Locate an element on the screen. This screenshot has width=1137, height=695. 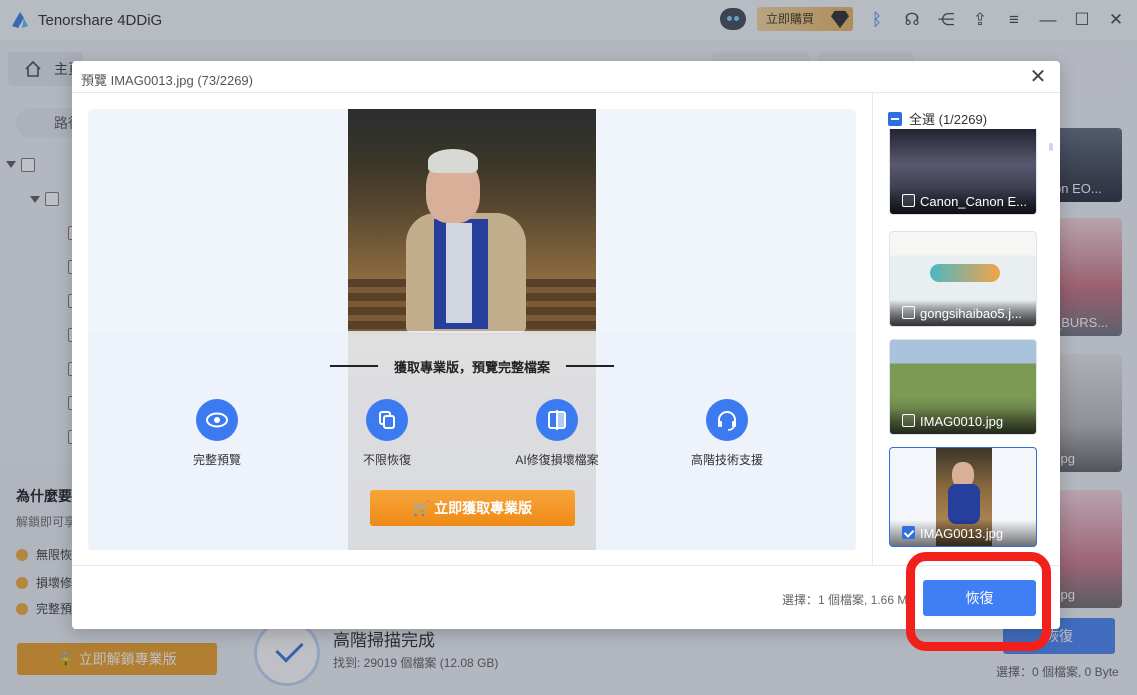
dialog-title: 預覽 IMAG0013.jpg (73/2269) is located at coordinates (167, 80).